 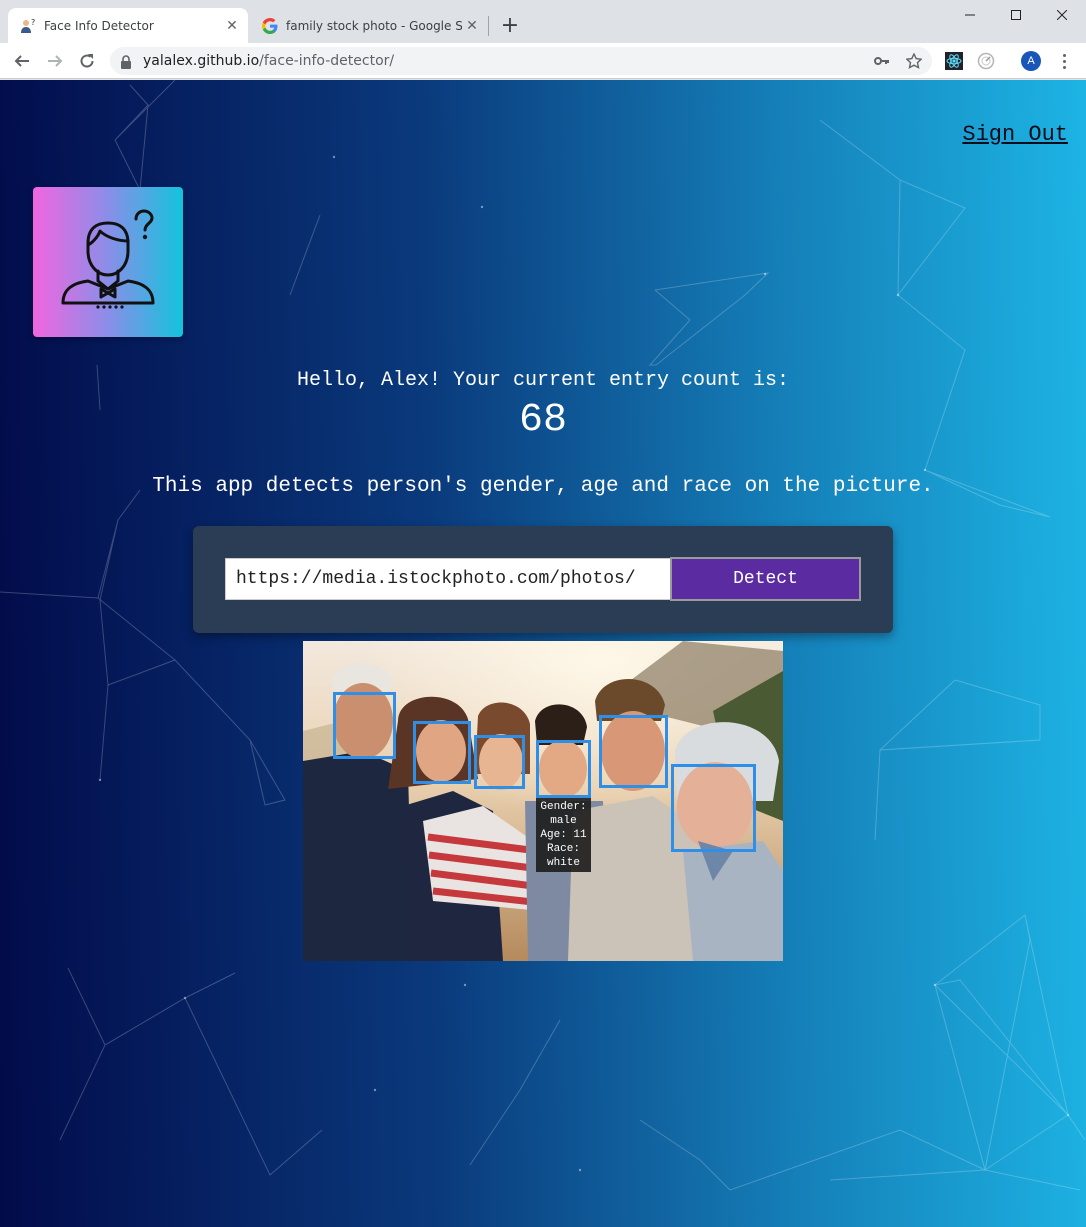 What do you see at coordinates (1064, 61) in the screenshot?
I see `browser-menu-icon` at bounding box center [1064, 61].